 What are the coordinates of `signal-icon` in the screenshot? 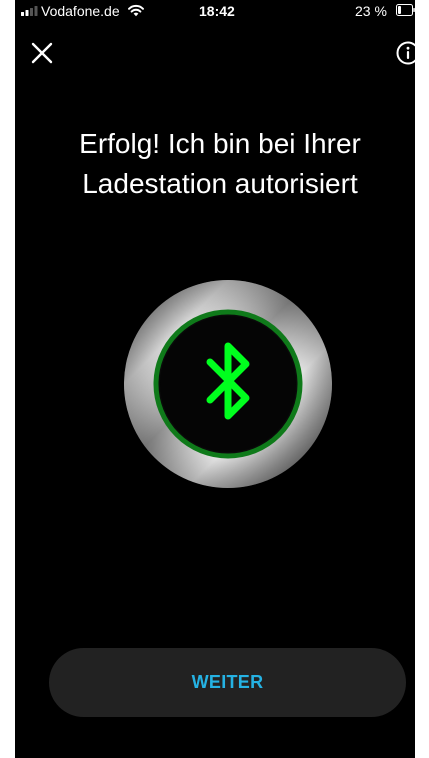 It's located at (29, 11).